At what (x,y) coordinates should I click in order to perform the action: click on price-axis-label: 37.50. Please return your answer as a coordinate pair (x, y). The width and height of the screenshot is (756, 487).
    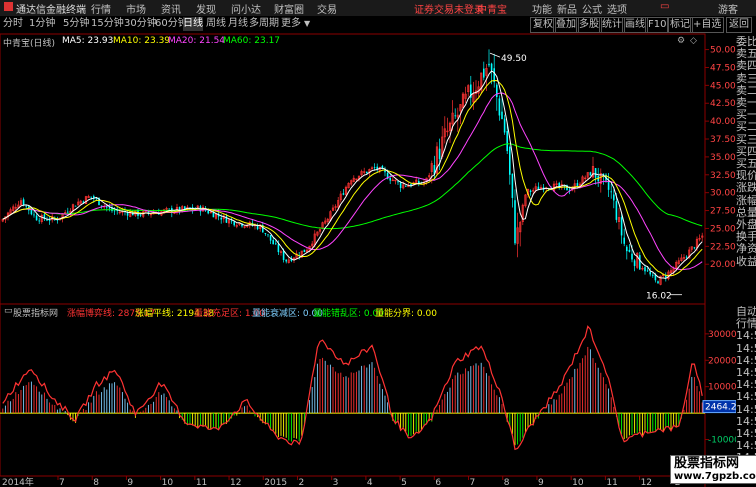
    Looking at the image, I should click on (723, 140).